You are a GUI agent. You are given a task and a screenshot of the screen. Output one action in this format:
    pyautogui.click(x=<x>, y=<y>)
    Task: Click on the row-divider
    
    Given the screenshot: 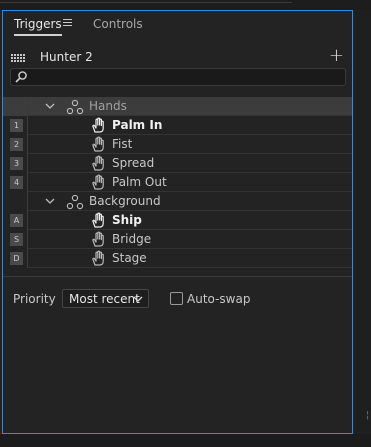 What is the action you would take?
    pyautogui.click(x=190, y=267)
    